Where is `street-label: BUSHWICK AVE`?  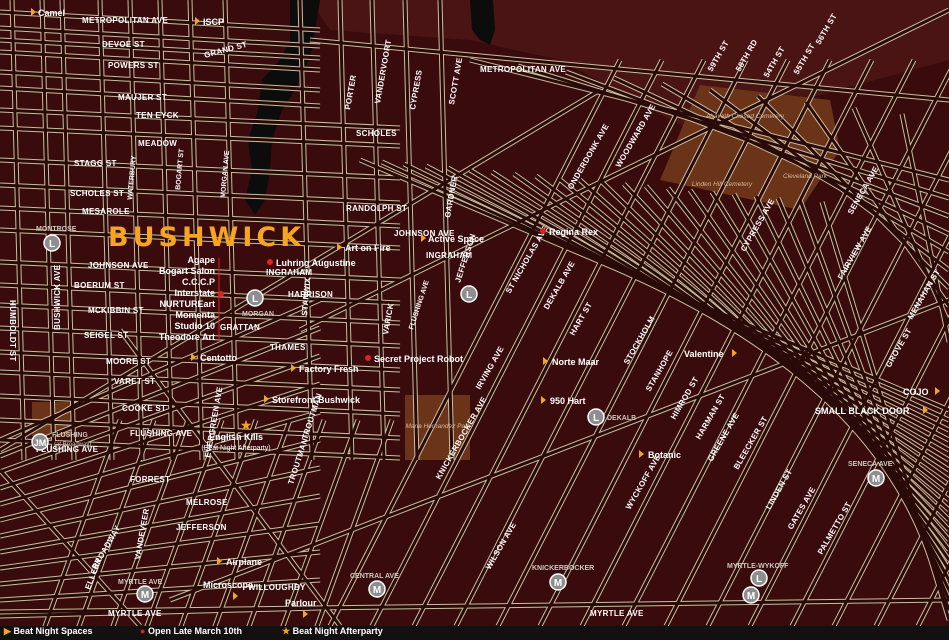
street-label: BUSHWICK AVE is located at coordinates (57, 297).